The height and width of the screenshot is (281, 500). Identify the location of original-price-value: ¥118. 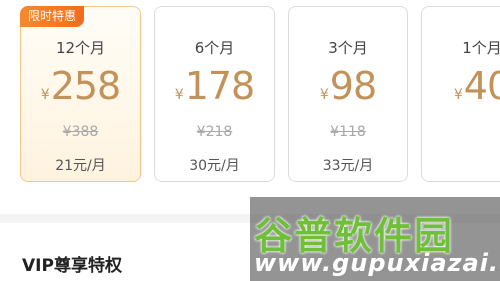
(348, 132).